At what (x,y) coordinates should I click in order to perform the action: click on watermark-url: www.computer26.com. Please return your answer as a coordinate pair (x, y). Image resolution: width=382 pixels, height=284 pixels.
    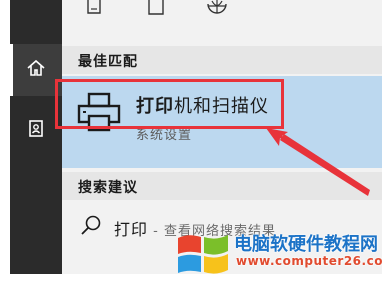
    Looking at the image, I should click on (309, 261).